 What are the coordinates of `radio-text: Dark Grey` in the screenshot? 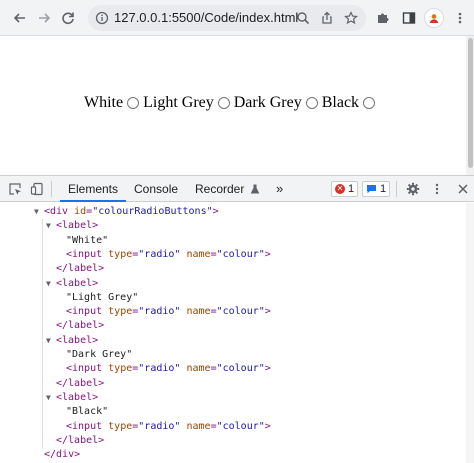 It's located at (267, 102).